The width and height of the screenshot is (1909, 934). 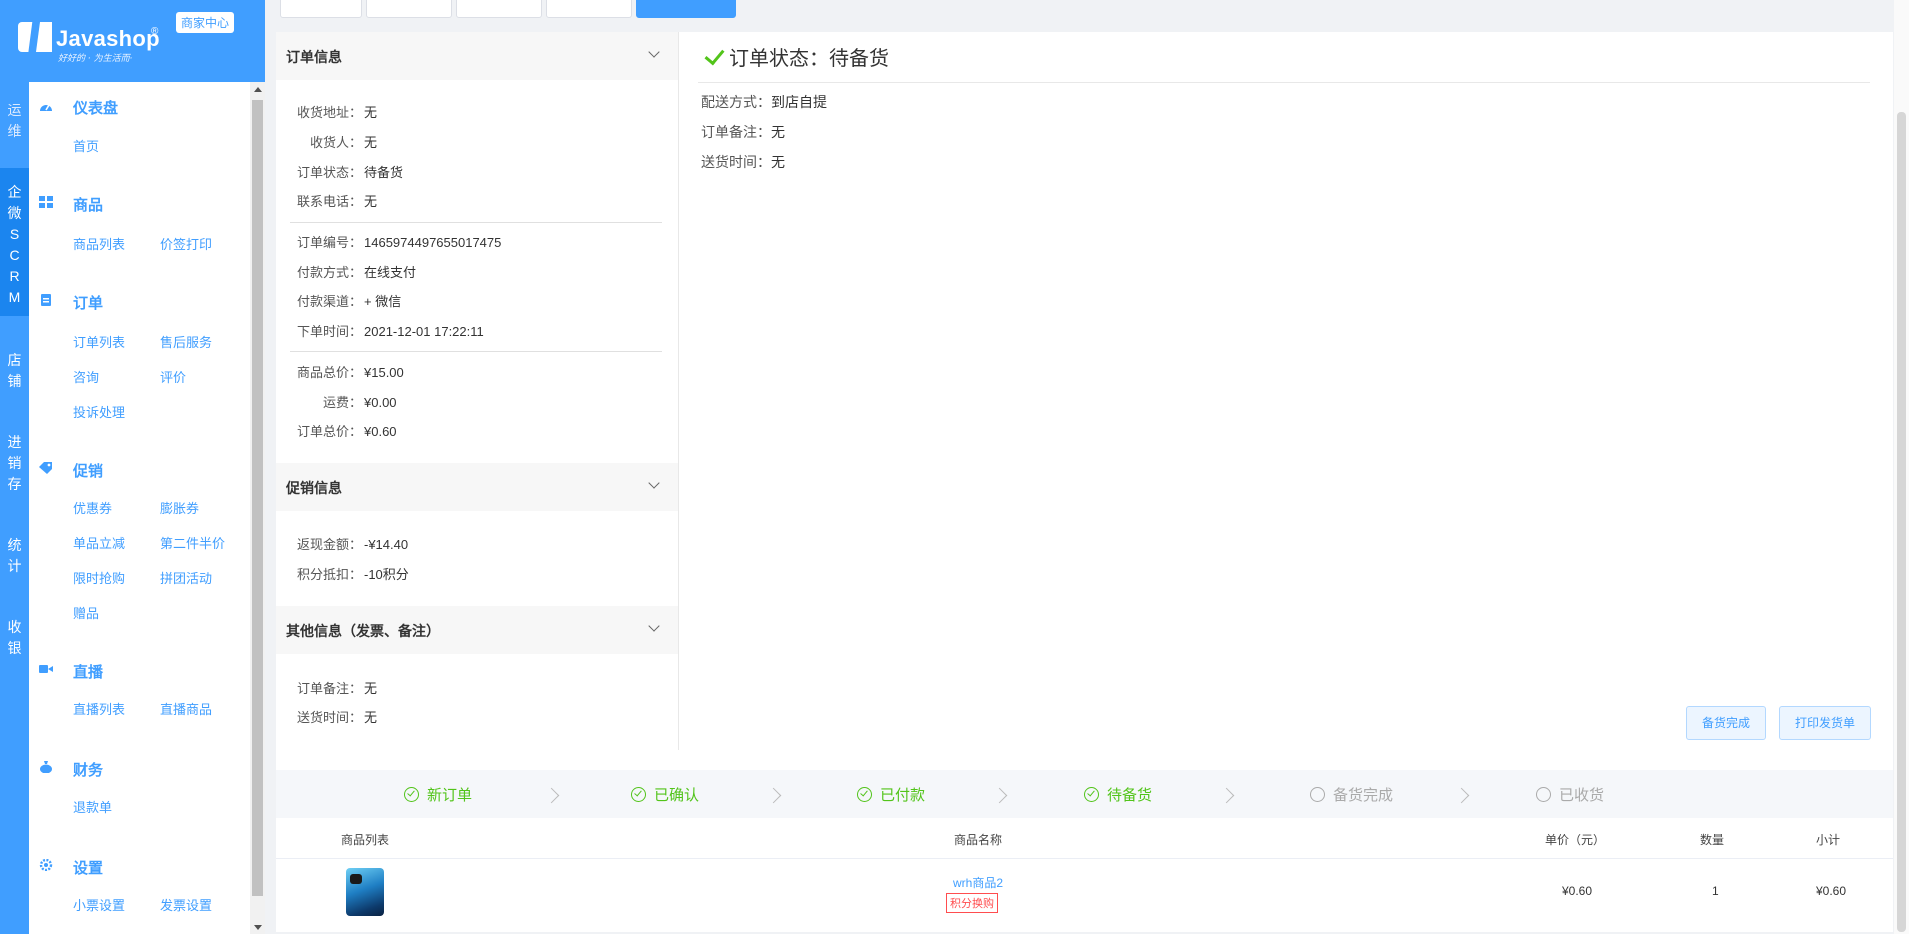 I want to click on menu-link-consult: 咨询, so click(x=86, y=376).